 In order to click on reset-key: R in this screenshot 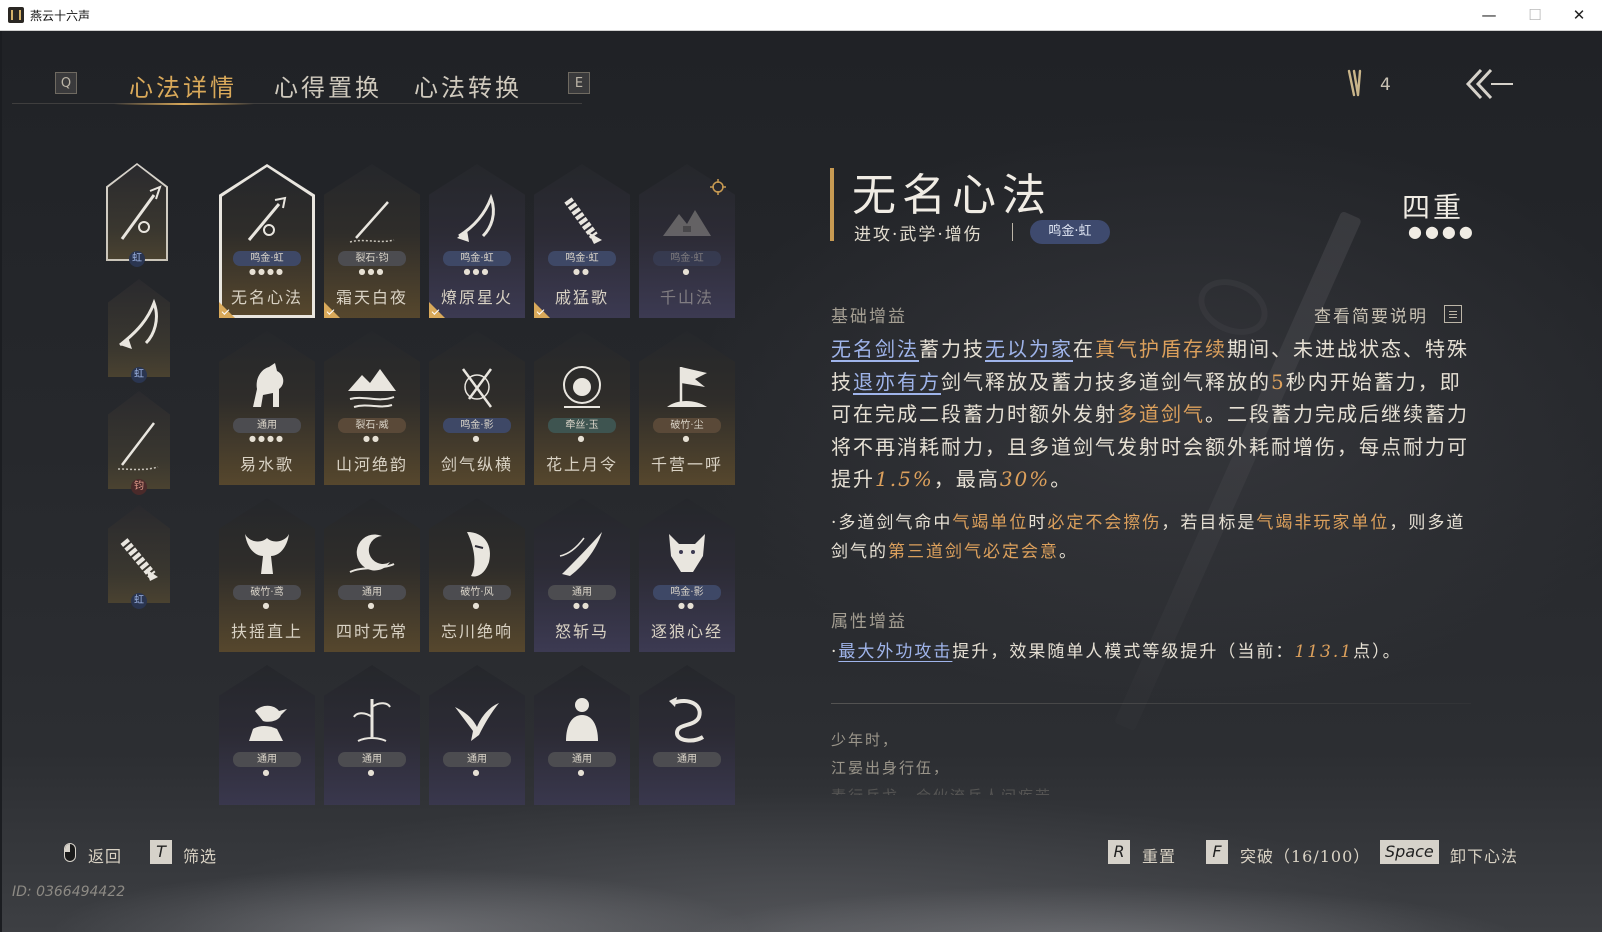, I will do `click(1119, 852)`.